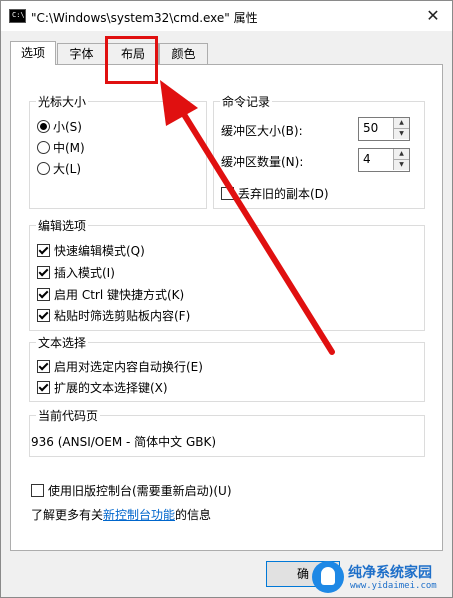 The image size is (453, 598). Describe the element at coordinates (393, 586) in the screenshot. I see `watermark-url: www.yidaimei.com` at that location.